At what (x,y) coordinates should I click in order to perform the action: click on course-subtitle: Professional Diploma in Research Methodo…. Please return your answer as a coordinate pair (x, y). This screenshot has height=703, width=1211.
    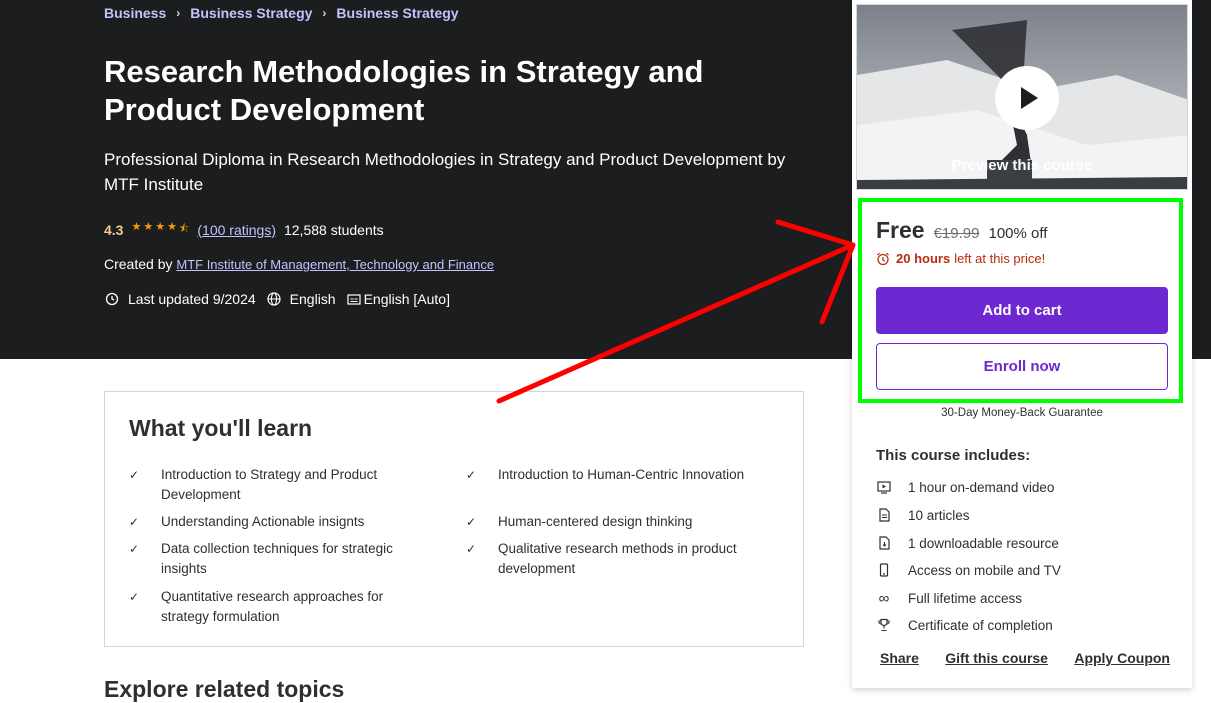
    Looking at the image, I should click on (445, 172).